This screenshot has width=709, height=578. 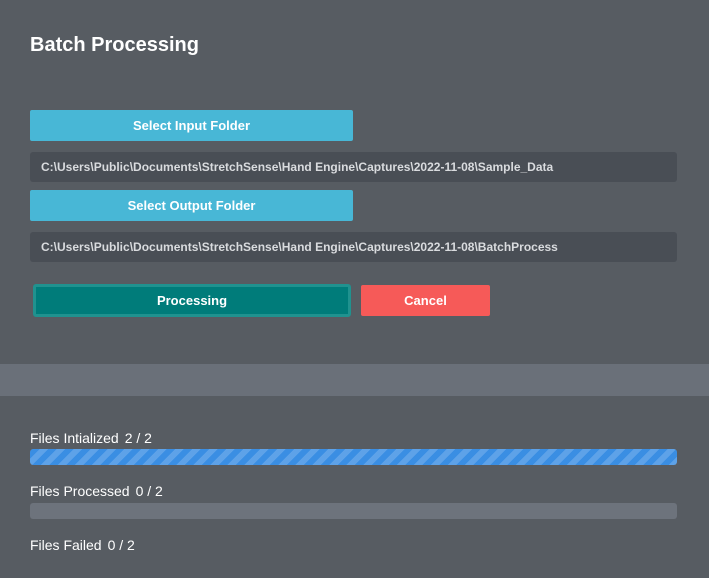 I want to click on files-initialized-status: Files Intialized 2 / 2, so click(x=91, y=438).